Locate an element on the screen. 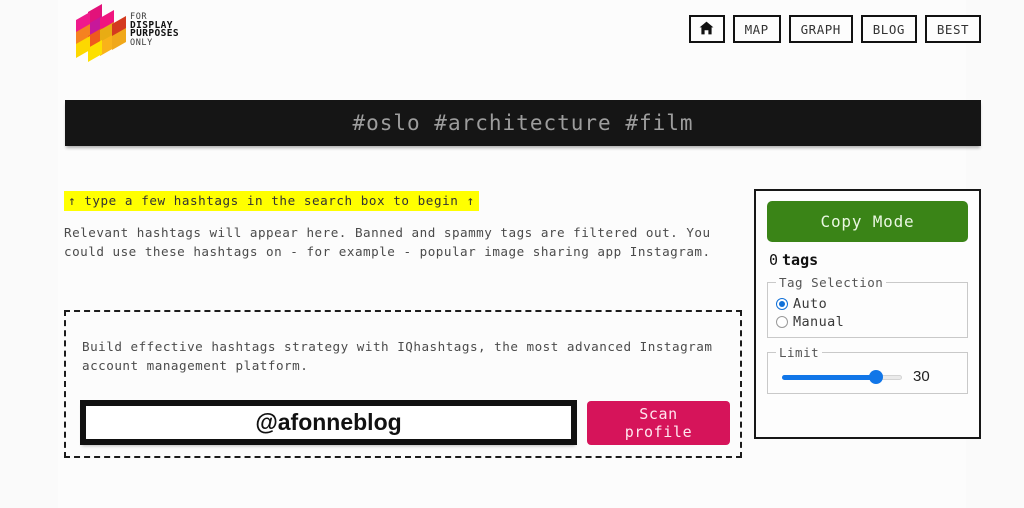  home-icon is located at coordinates (706, 29).